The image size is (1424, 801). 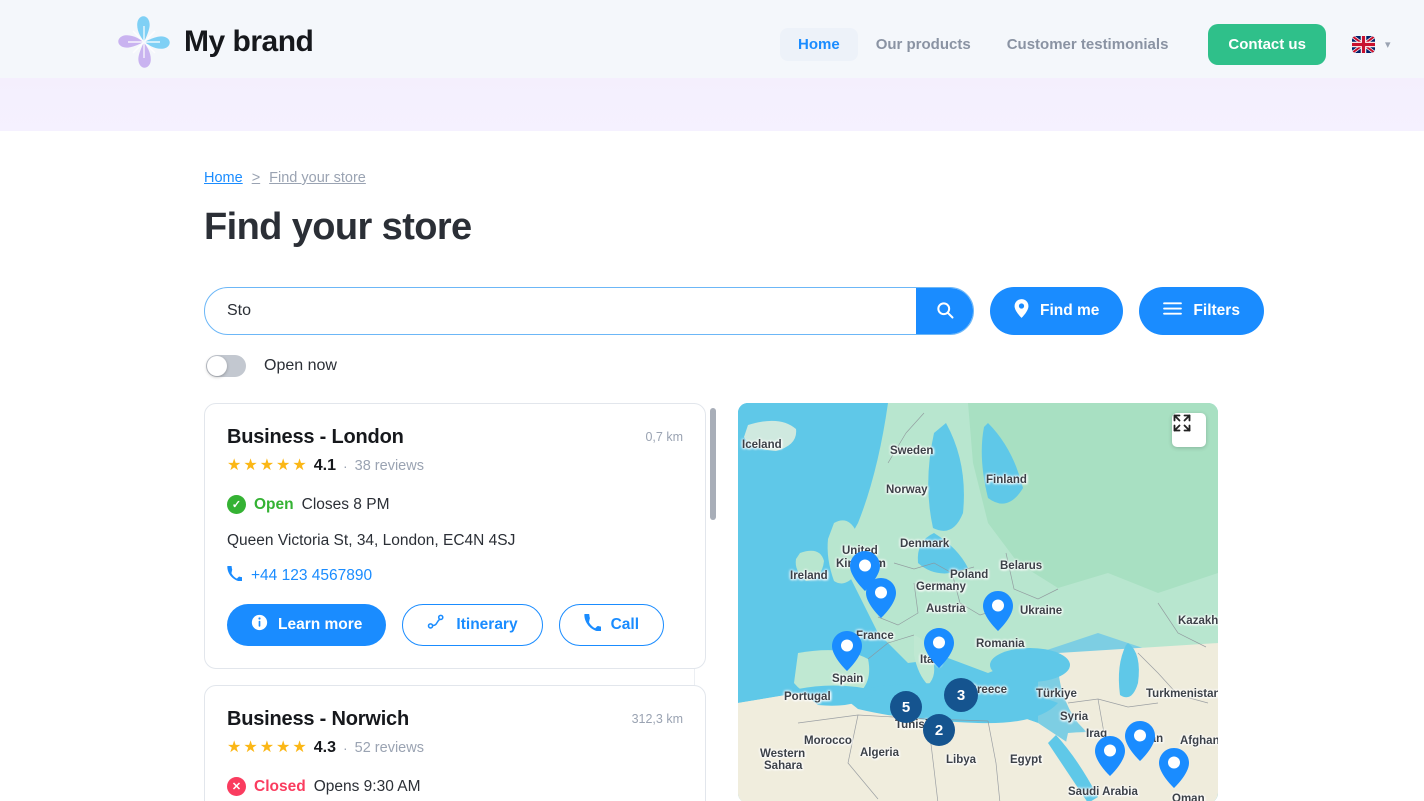 I want to click on card-actions: Learn more Itinerary Call, so click(x=455, y=625).